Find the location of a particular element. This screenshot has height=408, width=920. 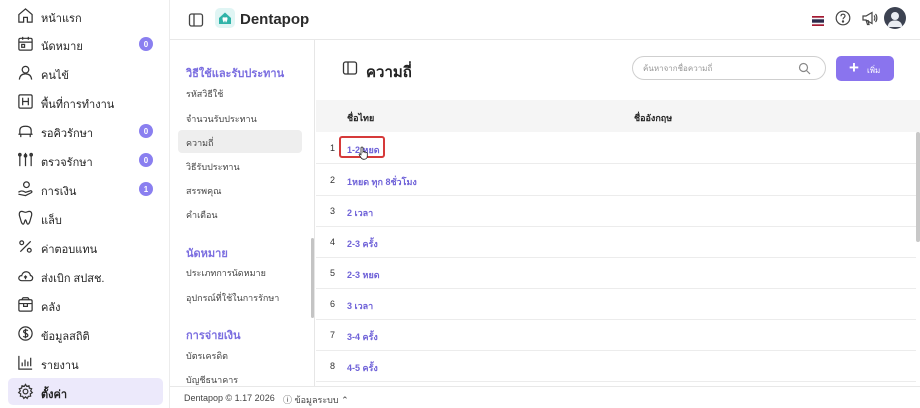

sidebar-item-queue: รอคิวรักษา 0 is located at coordinates (85, 130).